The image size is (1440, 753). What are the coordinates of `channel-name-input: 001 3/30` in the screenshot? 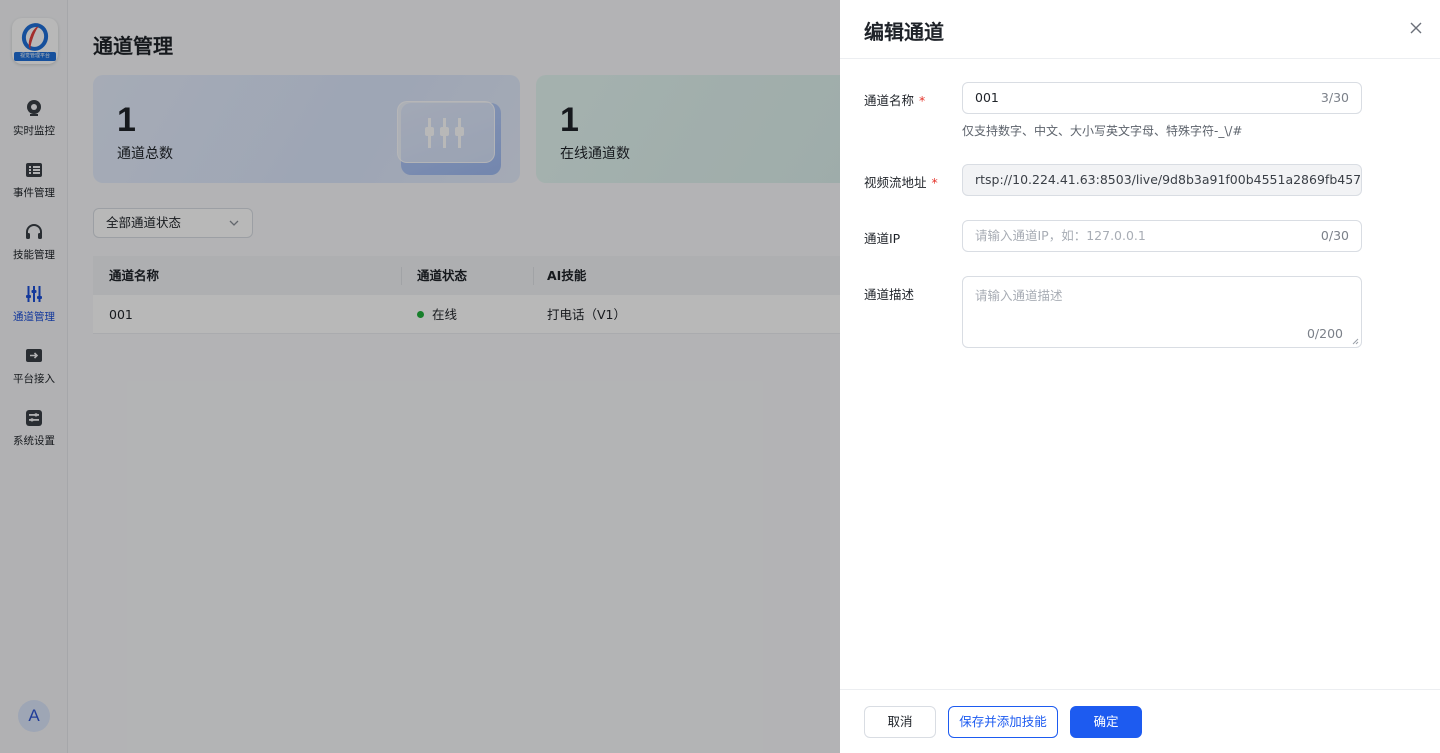 It's located at (1162, 98).